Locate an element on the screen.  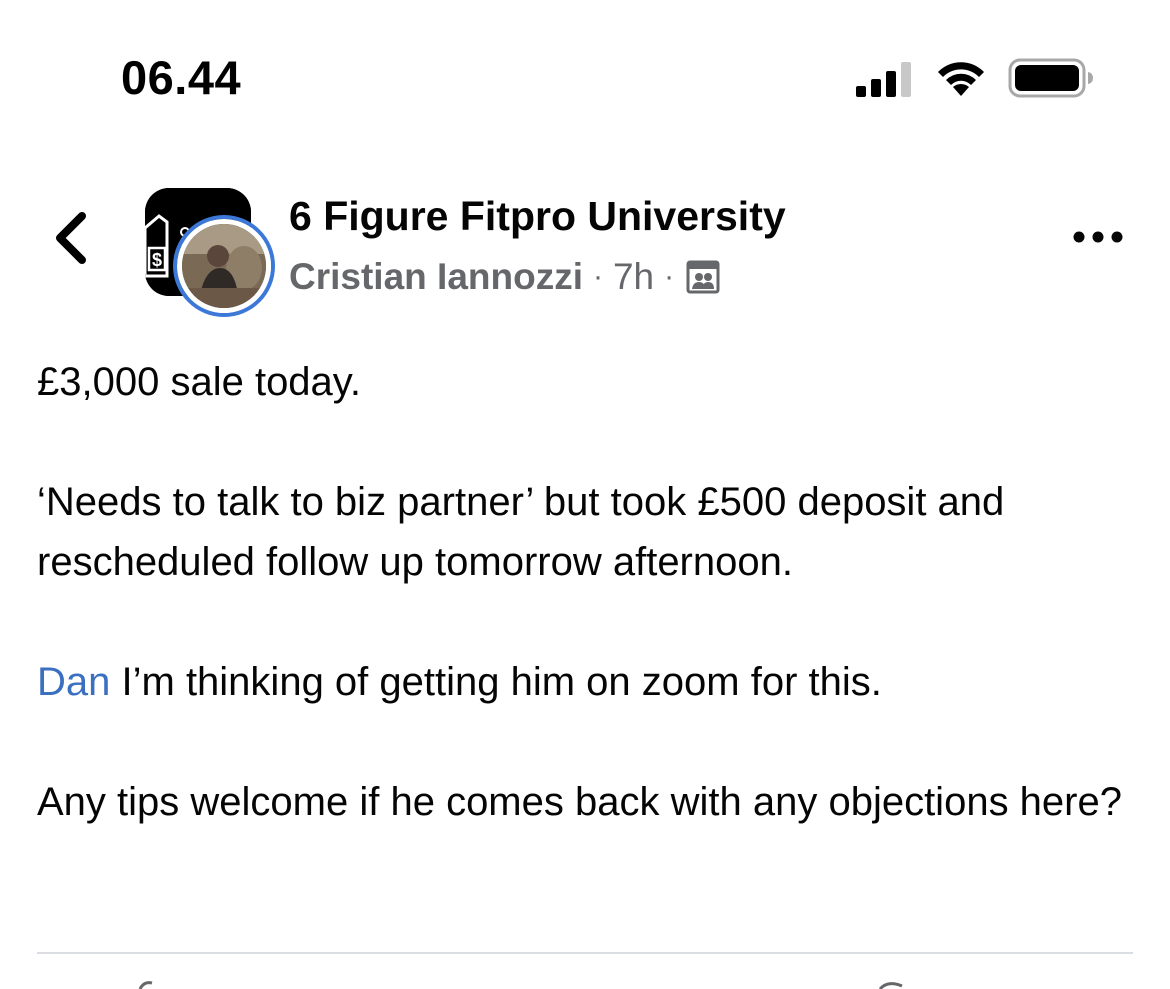
post-divider is located at coordinates (585, 953).